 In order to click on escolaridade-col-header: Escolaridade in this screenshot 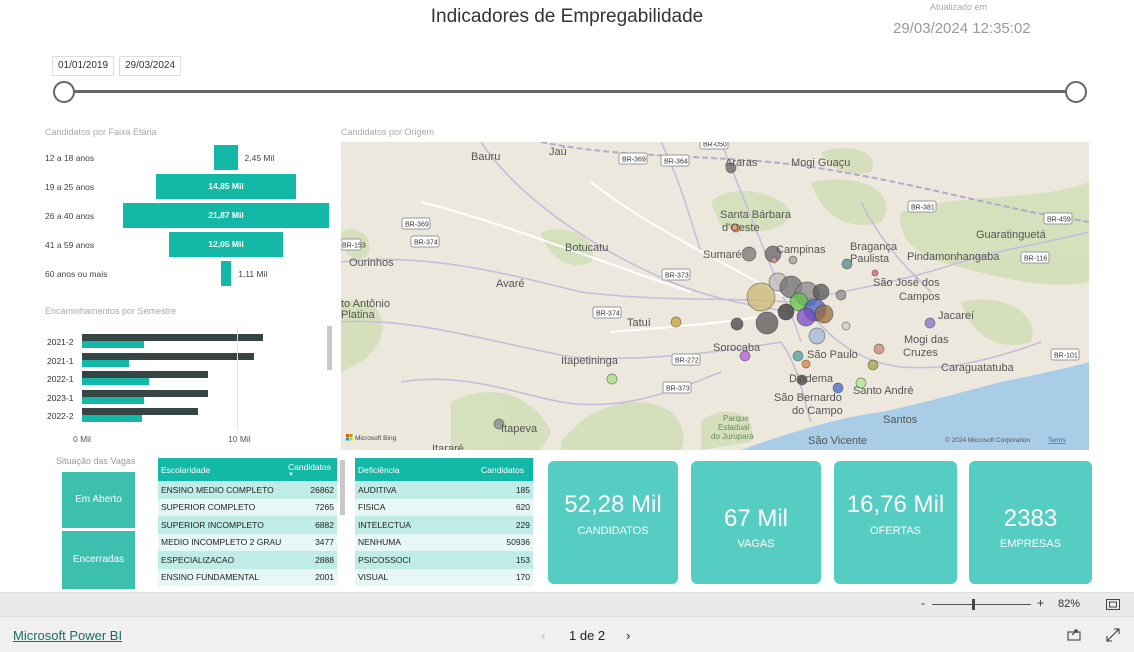, I will do `click(221, 469)`.